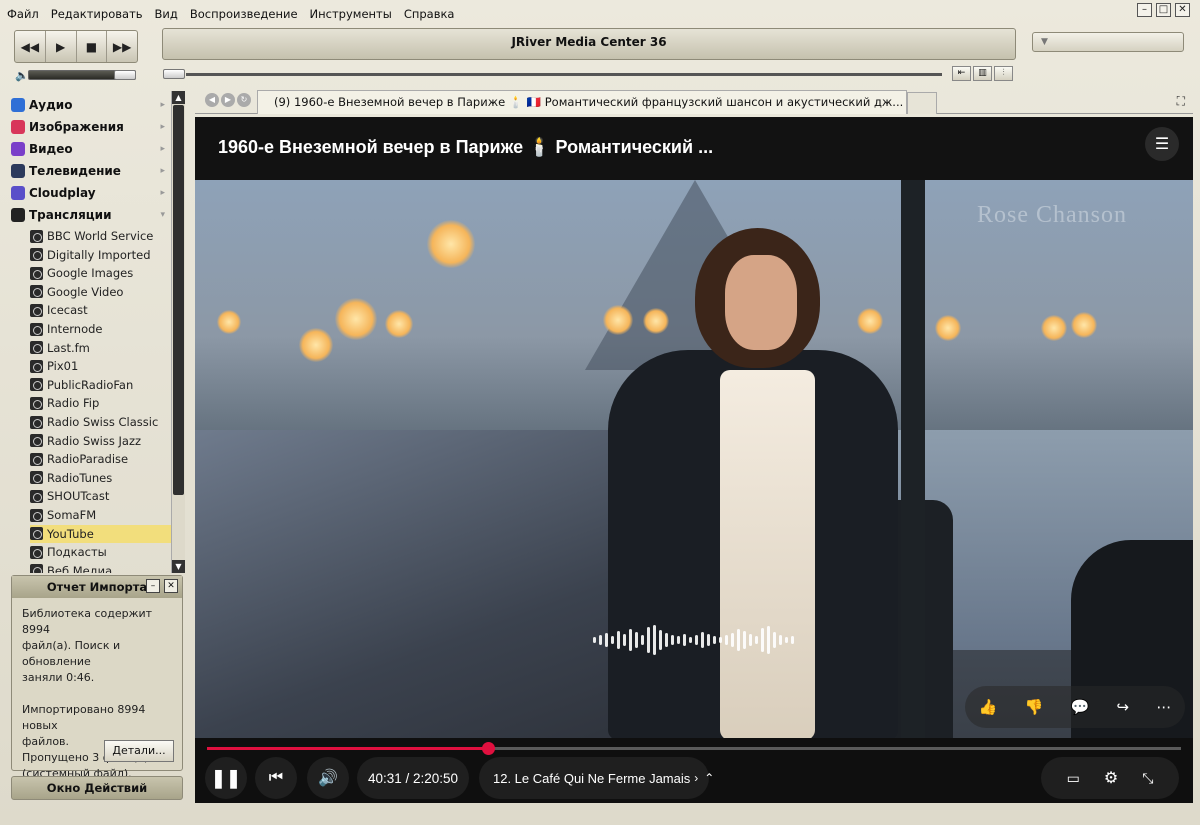 The height and width of the screenshot is (825, 1200). What do you see at coordinates (694, 748) in the screenshot?
I see `video-progress-bar` at bounding box center [694, 748].